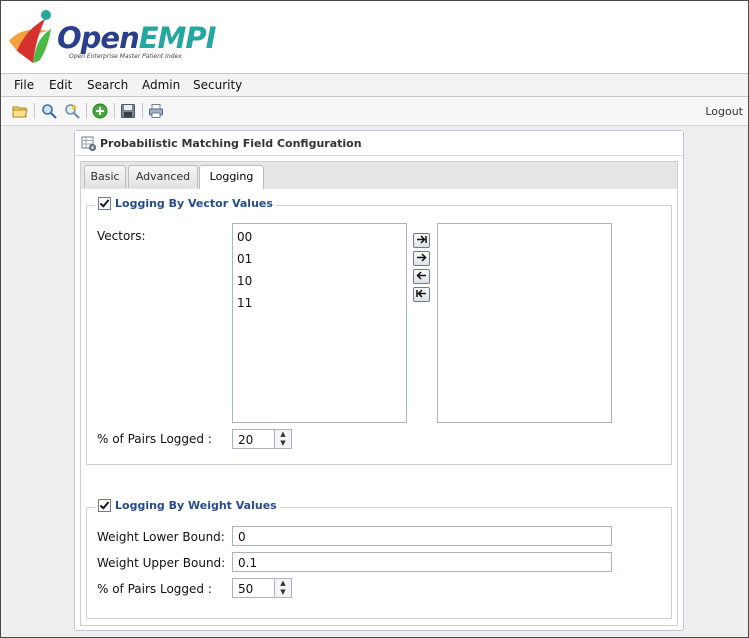 Image resolution: width=749 pixels, height=638 pixels. I want to click on vector-logging-label: Logging By Vector Values, so click(194, 203).